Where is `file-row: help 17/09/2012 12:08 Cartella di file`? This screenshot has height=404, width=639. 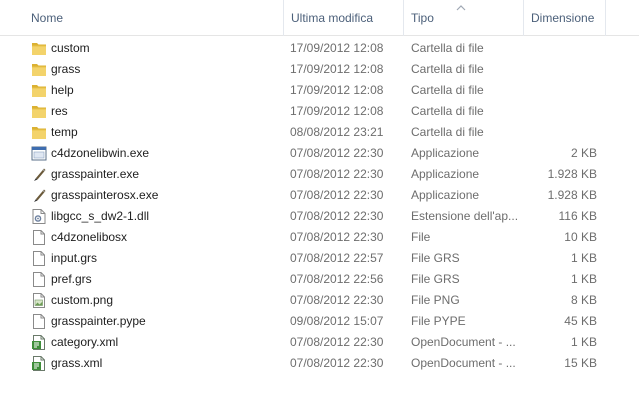
file-row: help 17/09/2012 12:08 Cartella di file is located at coordinates (319, 90).